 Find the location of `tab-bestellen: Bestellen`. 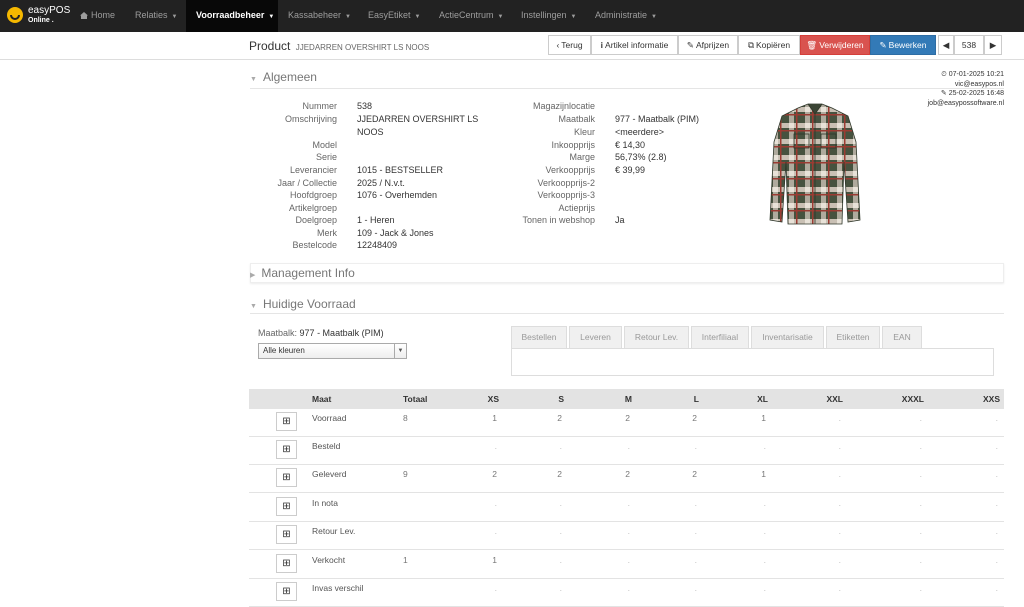

tab-bestellen: Bestellen is located at coordinates (539, 337).